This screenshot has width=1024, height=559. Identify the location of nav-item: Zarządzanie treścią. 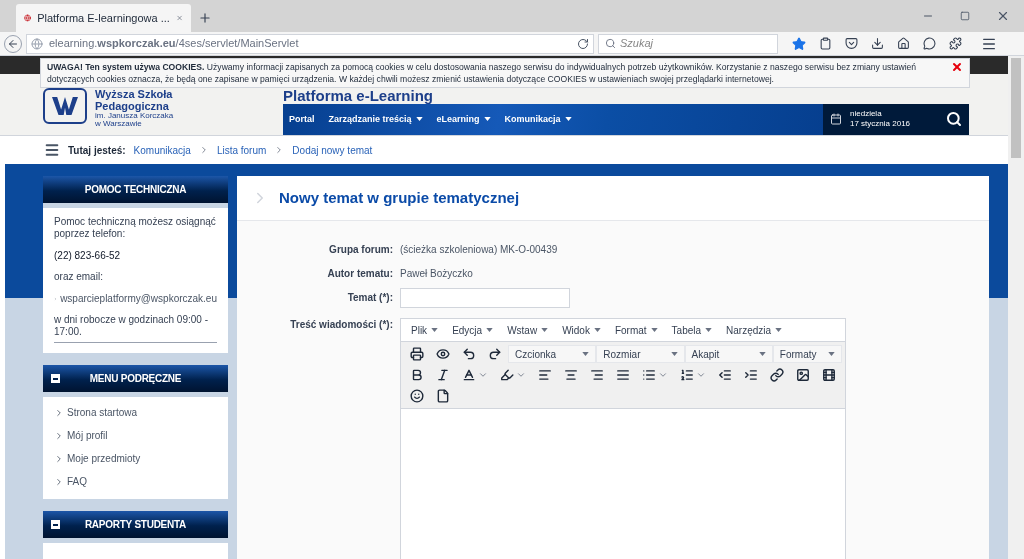
(375, 119).